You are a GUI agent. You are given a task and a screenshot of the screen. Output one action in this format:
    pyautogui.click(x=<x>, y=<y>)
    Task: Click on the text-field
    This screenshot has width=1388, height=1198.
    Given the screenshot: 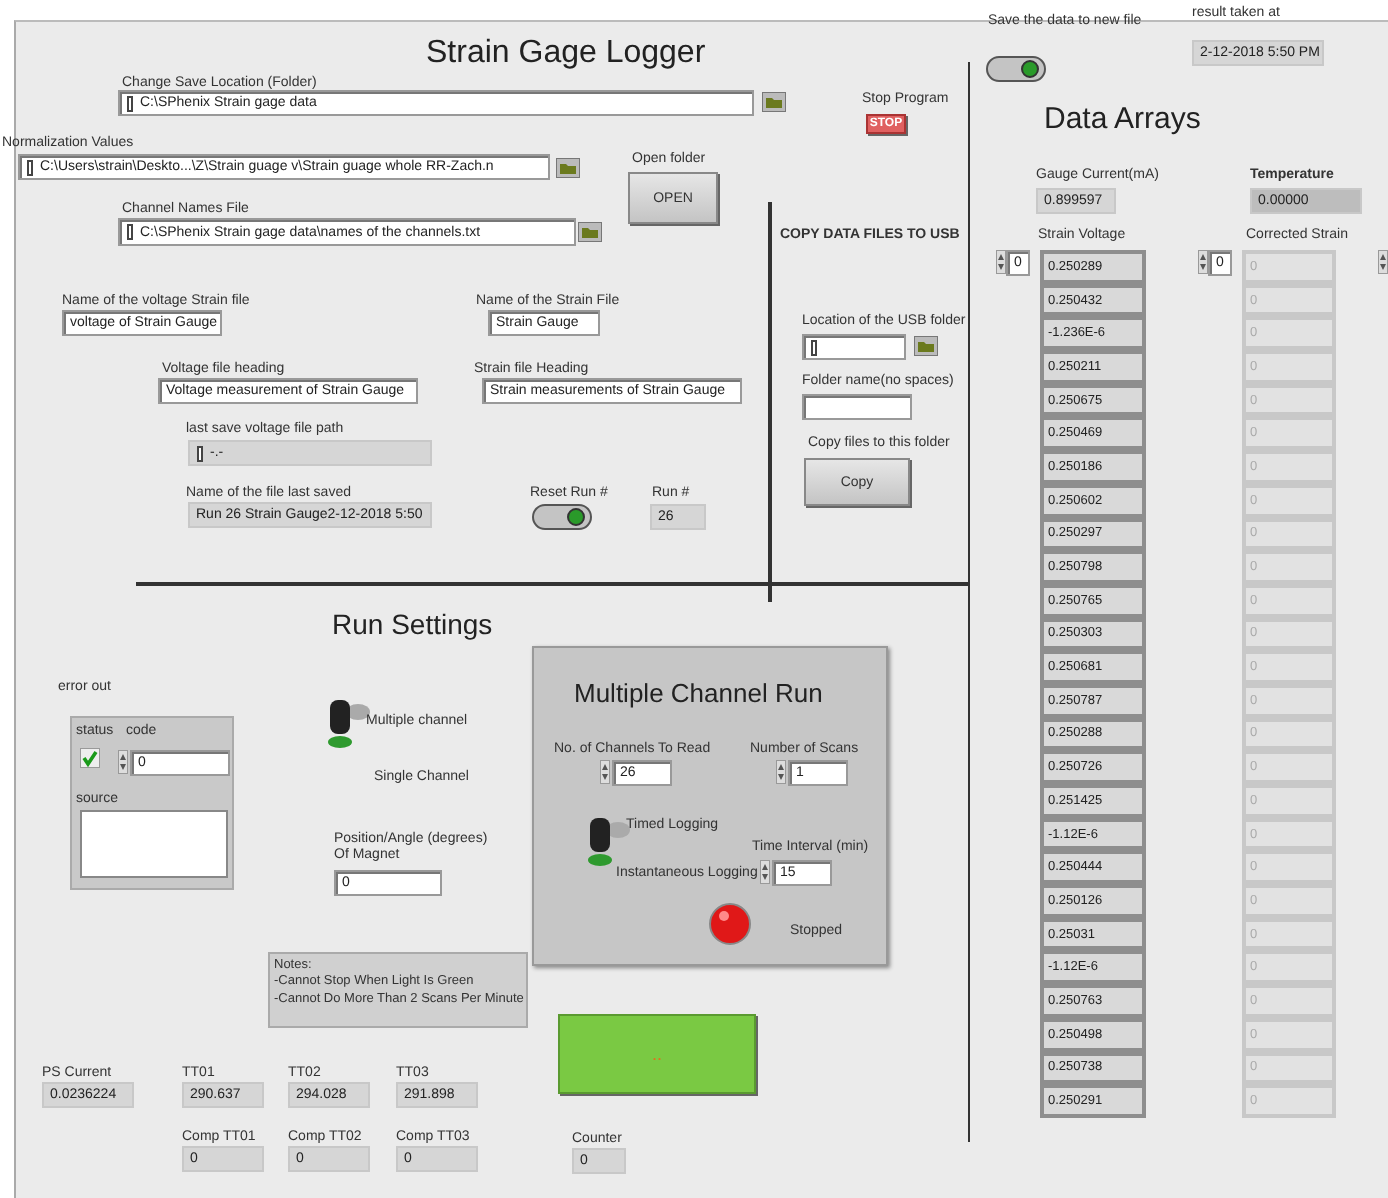 What is the action you would take?
    pyautogui.click(x=857, y=407)
    